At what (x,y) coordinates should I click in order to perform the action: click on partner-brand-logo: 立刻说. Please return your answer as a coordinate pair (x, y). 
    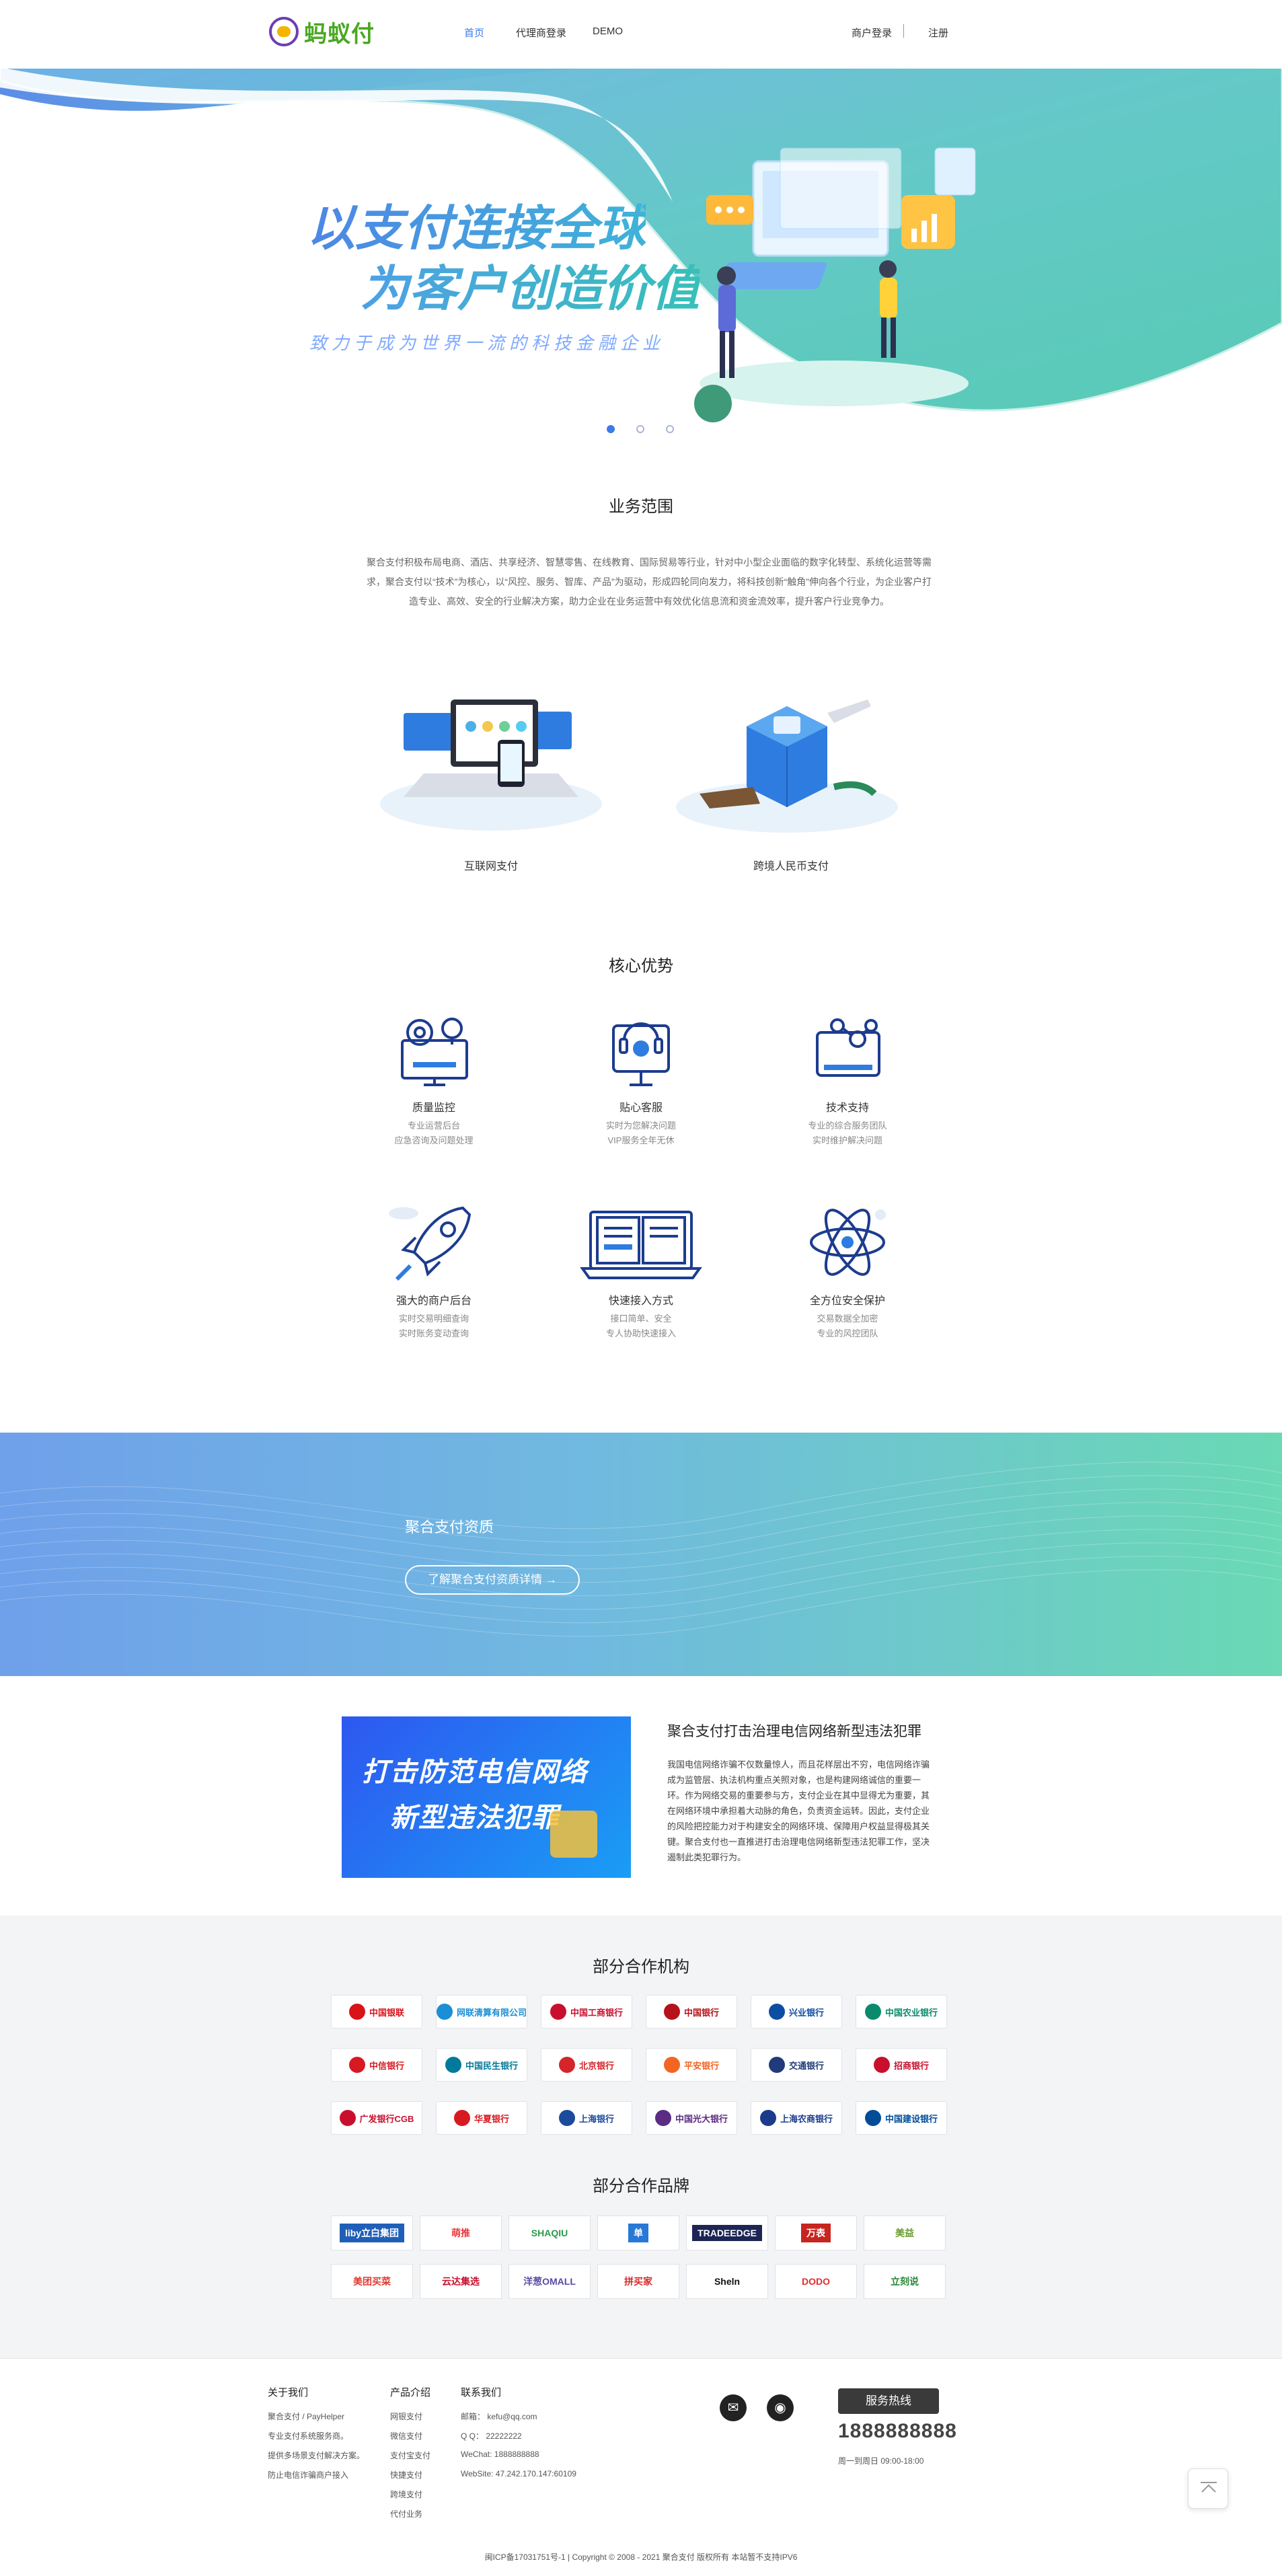
    Looking at the image, I should click on (905, 2281).